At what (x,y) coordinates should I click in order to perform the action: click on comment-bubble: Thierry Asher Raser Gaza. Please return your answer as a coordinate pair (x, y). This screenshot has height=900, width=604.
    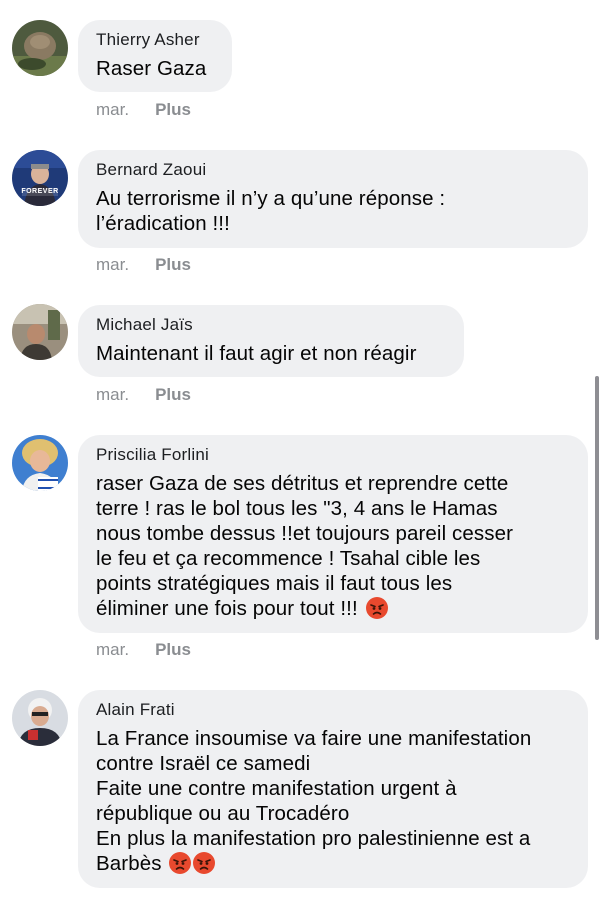
    Looking at the image, I should click on (155, 56).